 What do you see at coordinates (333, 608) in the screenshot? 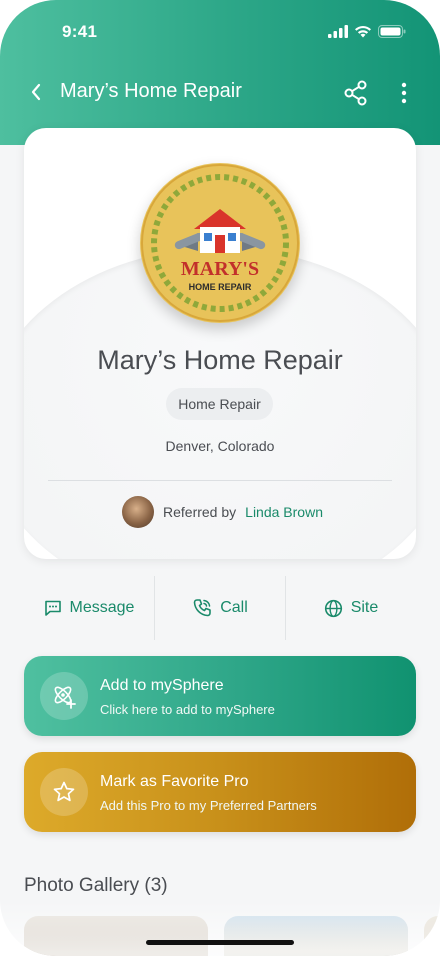
I see `globe-icon` at bounding box center [333, 608].